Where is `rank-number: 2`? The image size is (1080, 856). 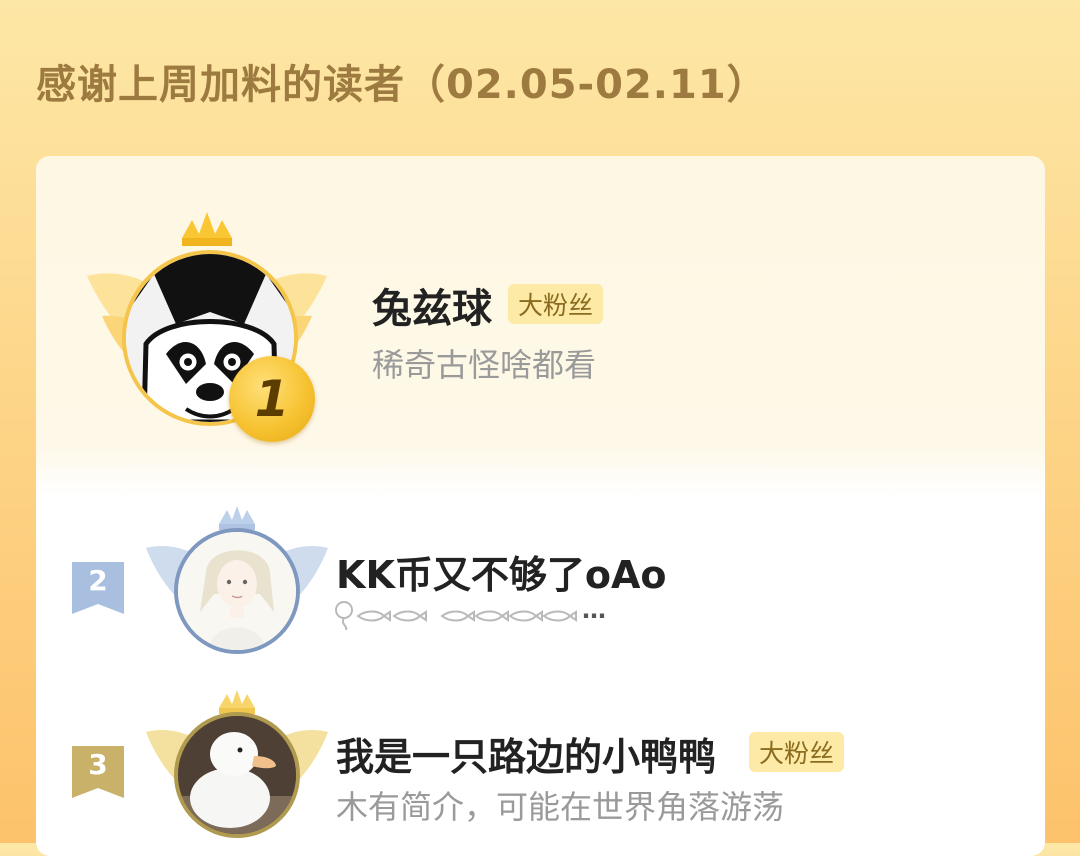 rank-number: 2 is located at coordinates (98, 580).